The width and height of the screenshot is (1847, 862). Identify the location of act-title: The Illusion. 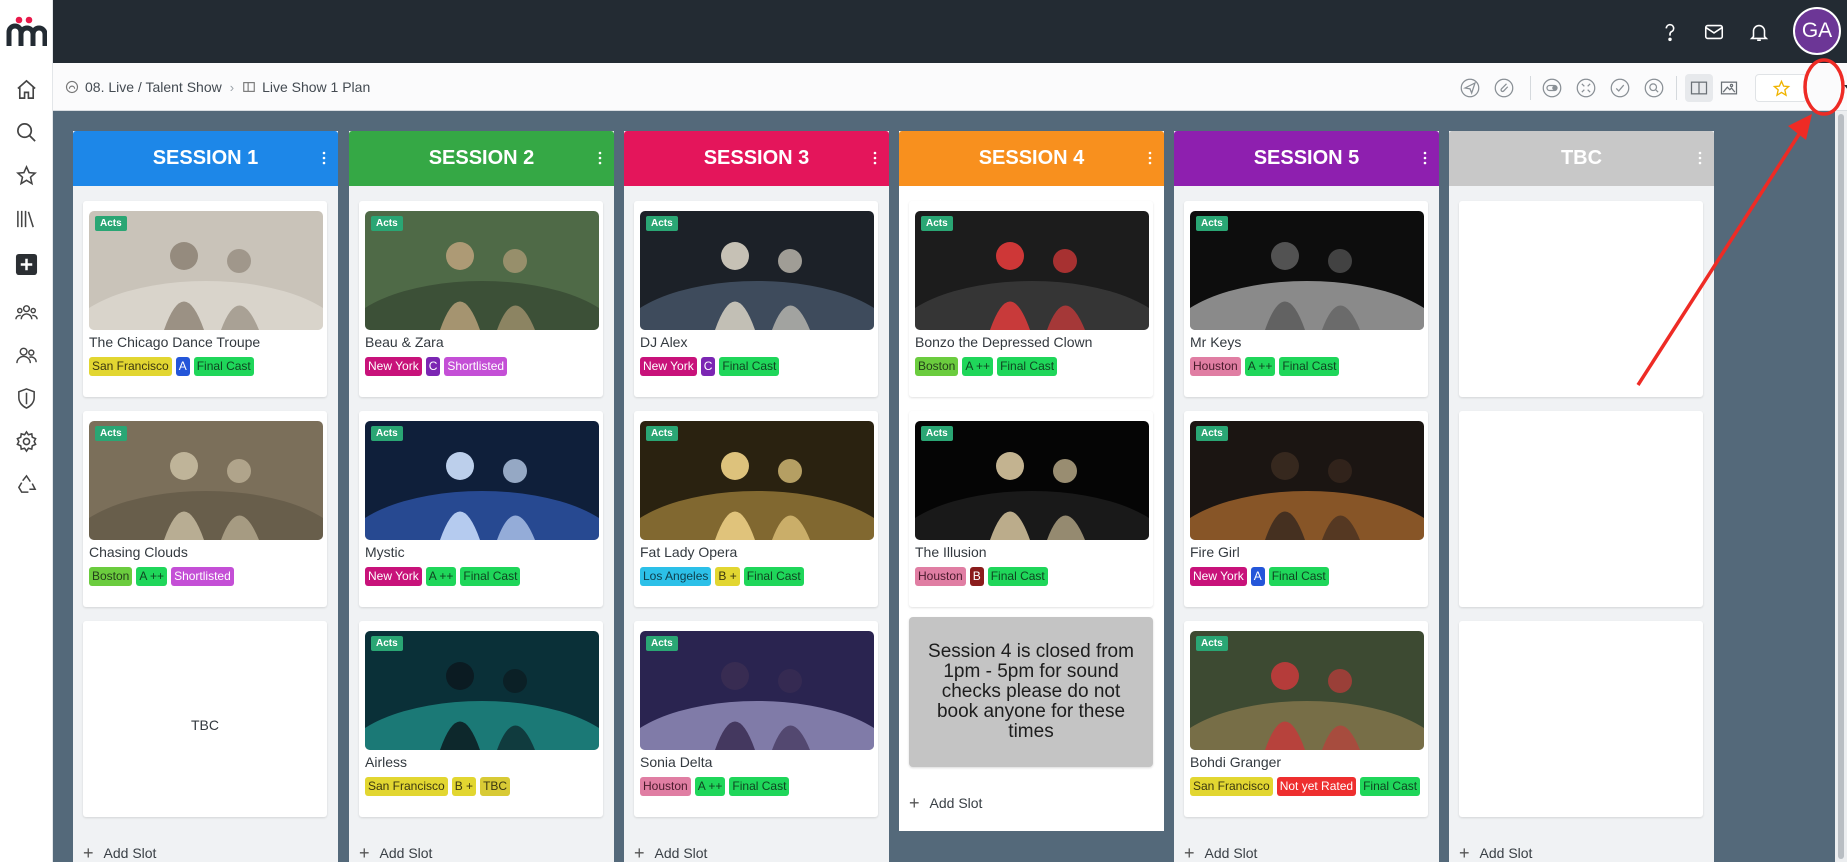
(951, 552).